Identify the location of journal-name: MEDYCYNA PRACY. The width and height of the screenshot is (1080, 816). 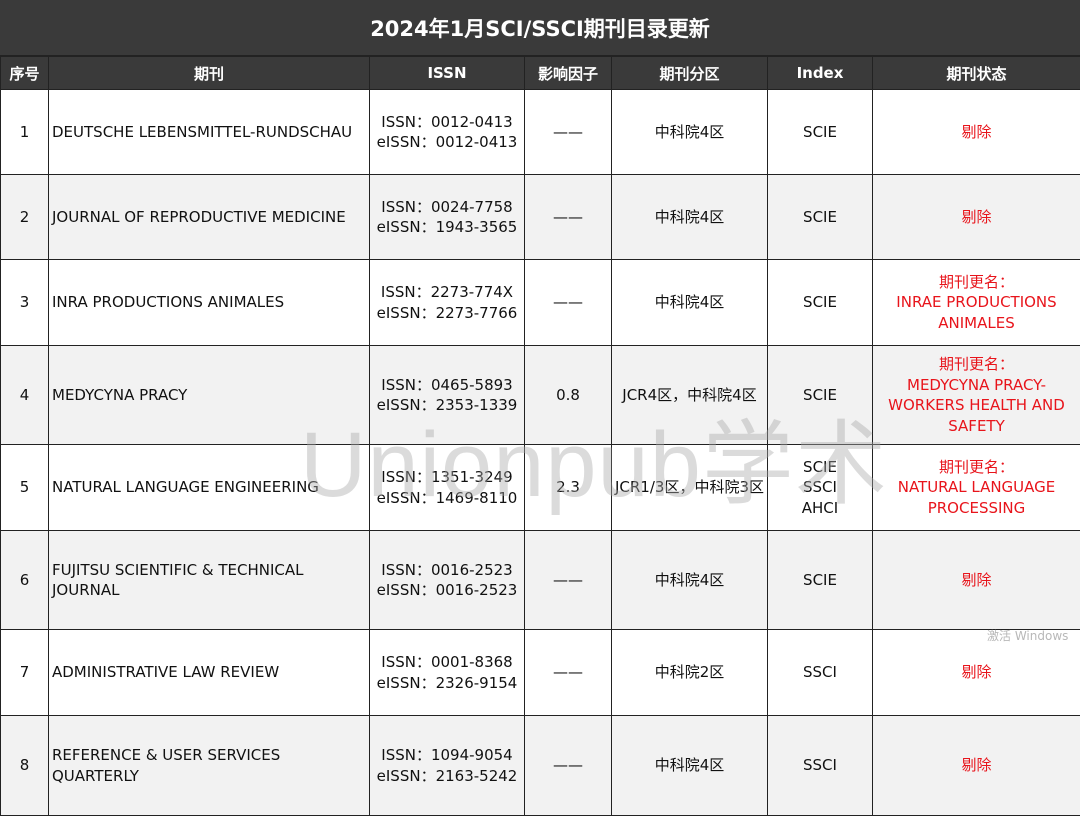
(209, 395).